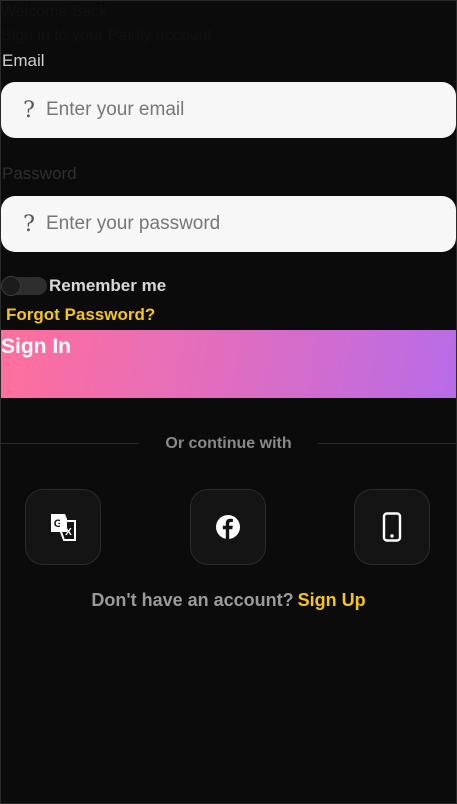  Describe the element at coordinates (36, 346) in the screenshot. I see `sign-in-label: Sign In` at that location.